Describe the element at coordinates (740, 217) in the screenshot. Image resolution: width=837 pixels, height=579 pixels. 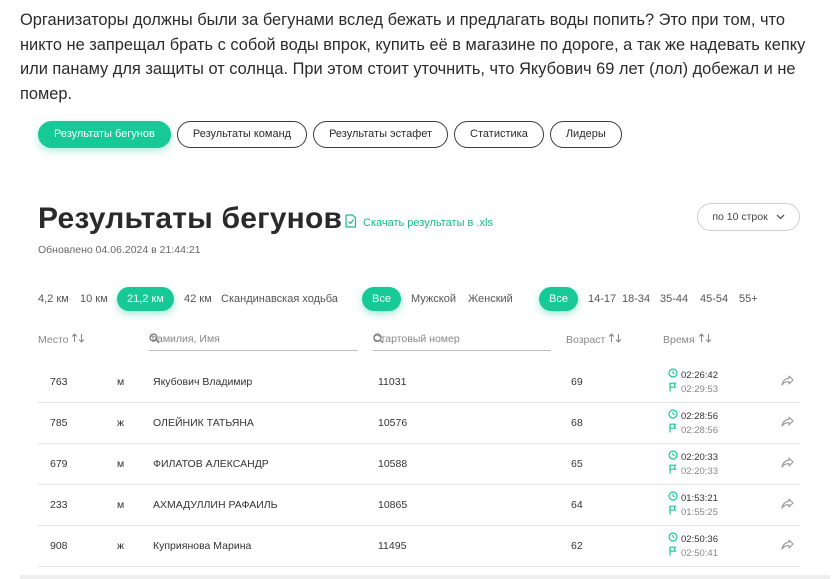
I see `rows-per-page-value: по 10 строк` at that location.